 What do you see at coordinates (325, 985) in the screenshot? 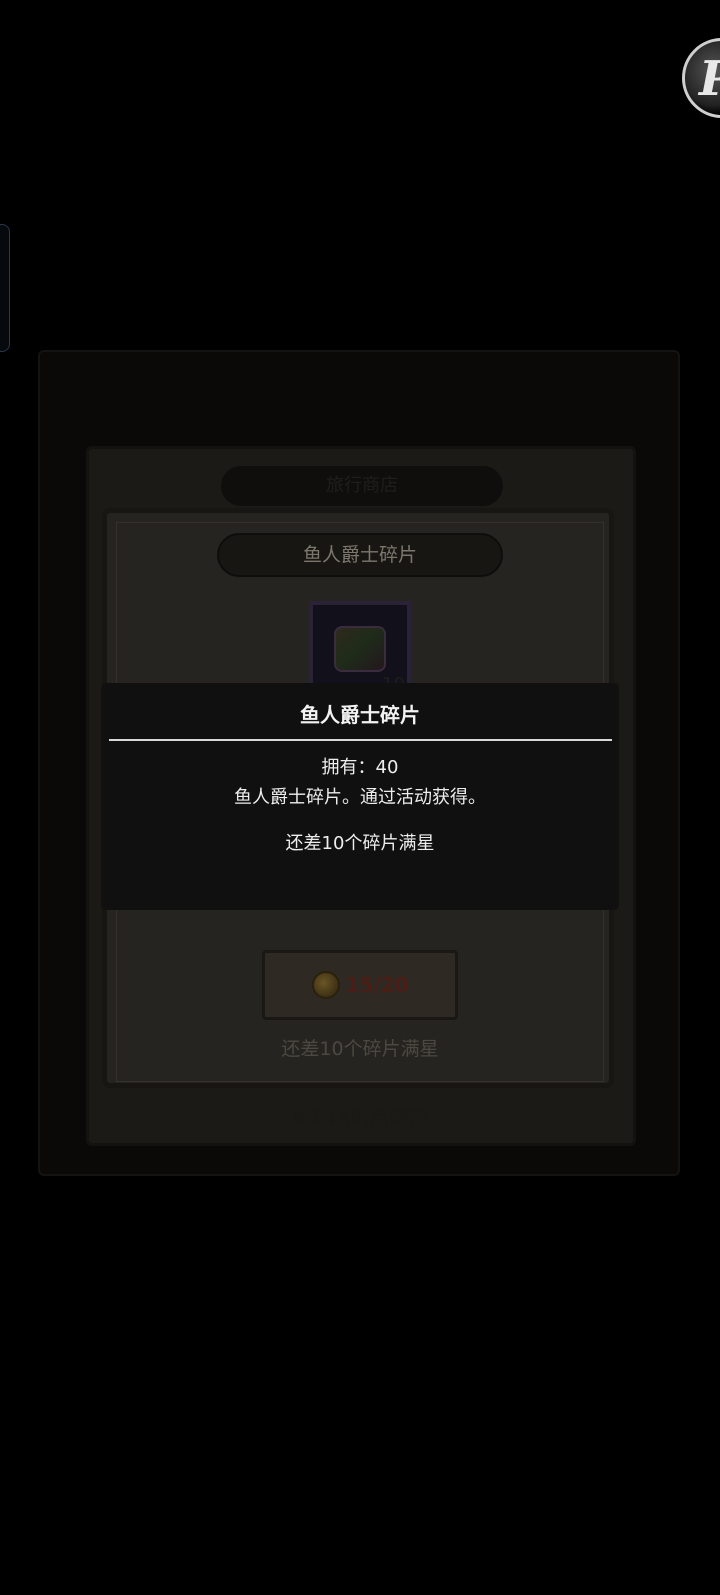
I see `coin-icon` at bounding box center [325, 985].